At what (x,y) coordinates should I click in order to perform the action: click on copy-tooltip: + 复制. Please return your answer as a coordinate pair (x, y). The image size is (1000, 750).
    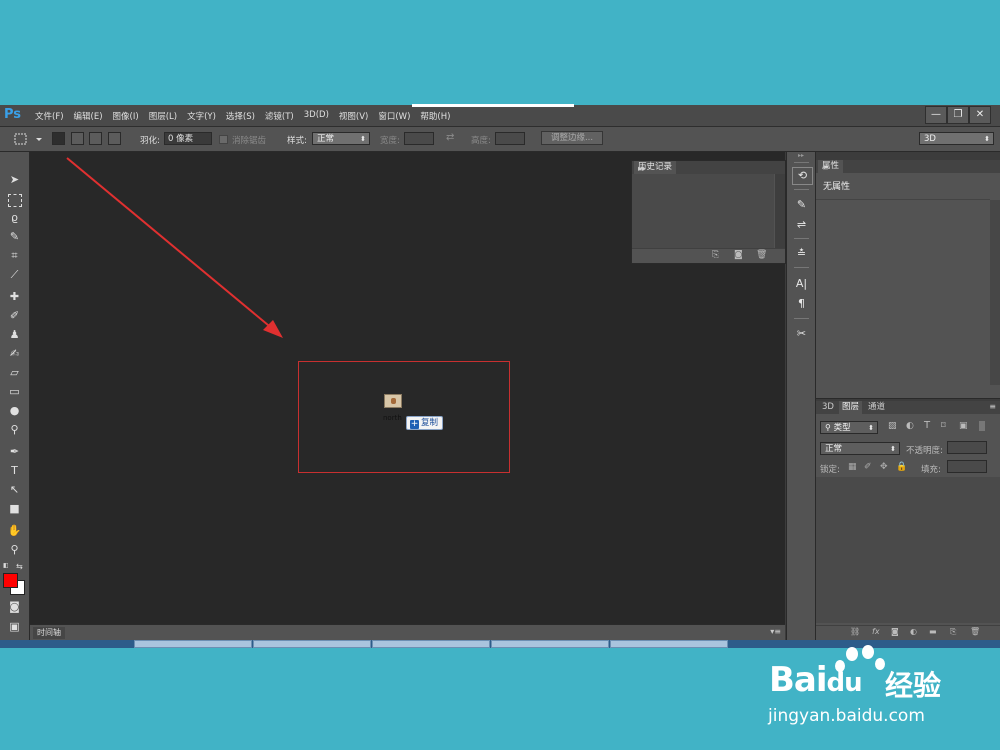
    Looking at the image, I should click on (425, 423).